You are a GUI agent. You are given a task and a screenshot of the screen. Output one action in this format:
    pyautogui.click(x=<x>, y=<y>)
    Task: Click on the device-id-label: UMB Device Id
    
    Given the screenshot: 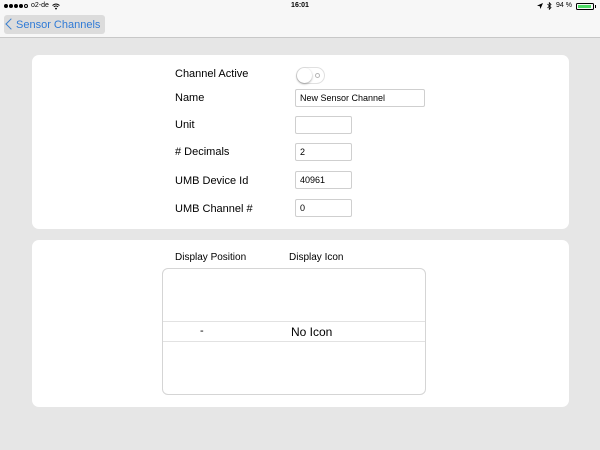 What is the action you would take?
    pyautogui.click(x=212, y=181)
    